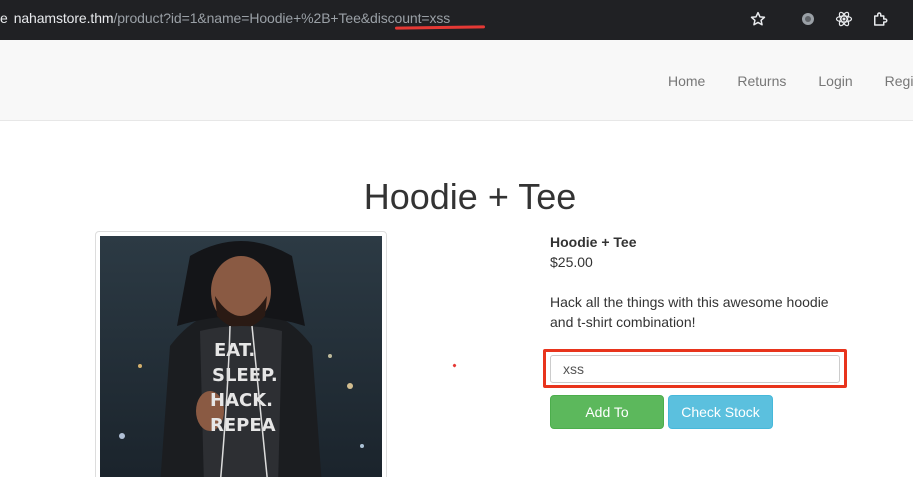  Describe the element at coordinates (454, 365) in the screenshot. I see `annotation-dot` at that location.